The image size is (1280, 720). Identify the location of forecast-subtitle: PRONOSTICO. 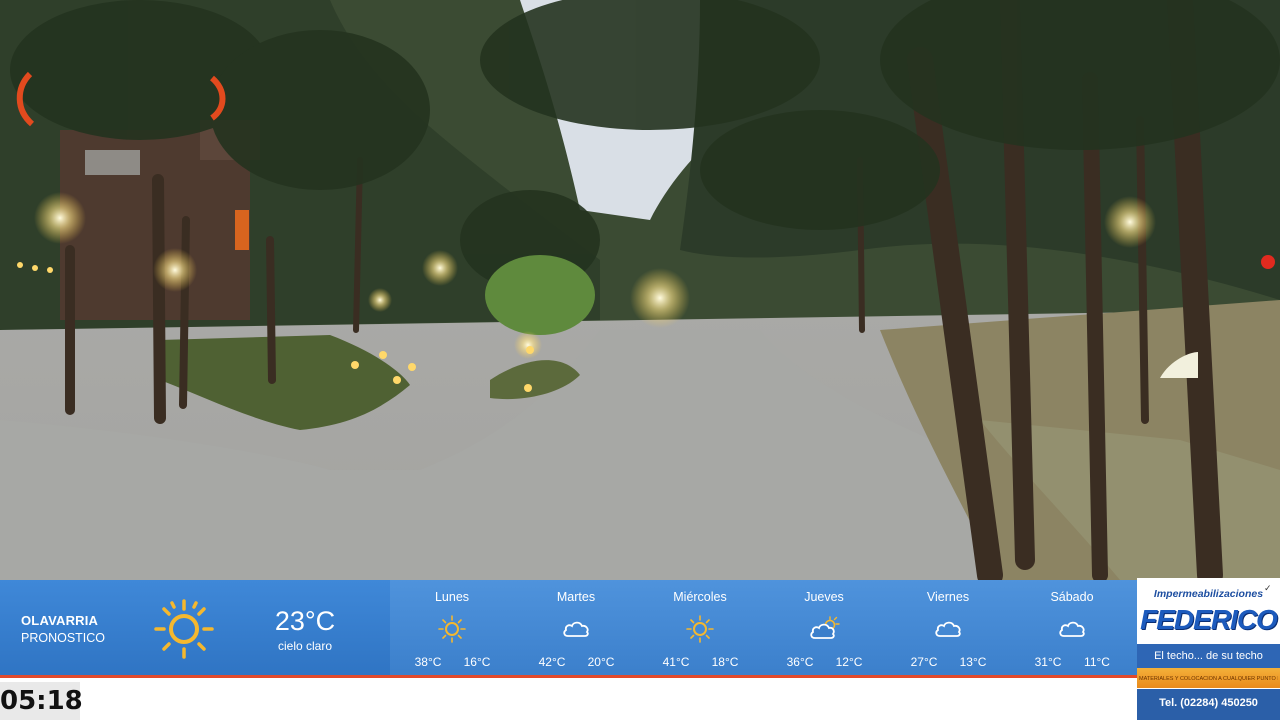
(63, 638).